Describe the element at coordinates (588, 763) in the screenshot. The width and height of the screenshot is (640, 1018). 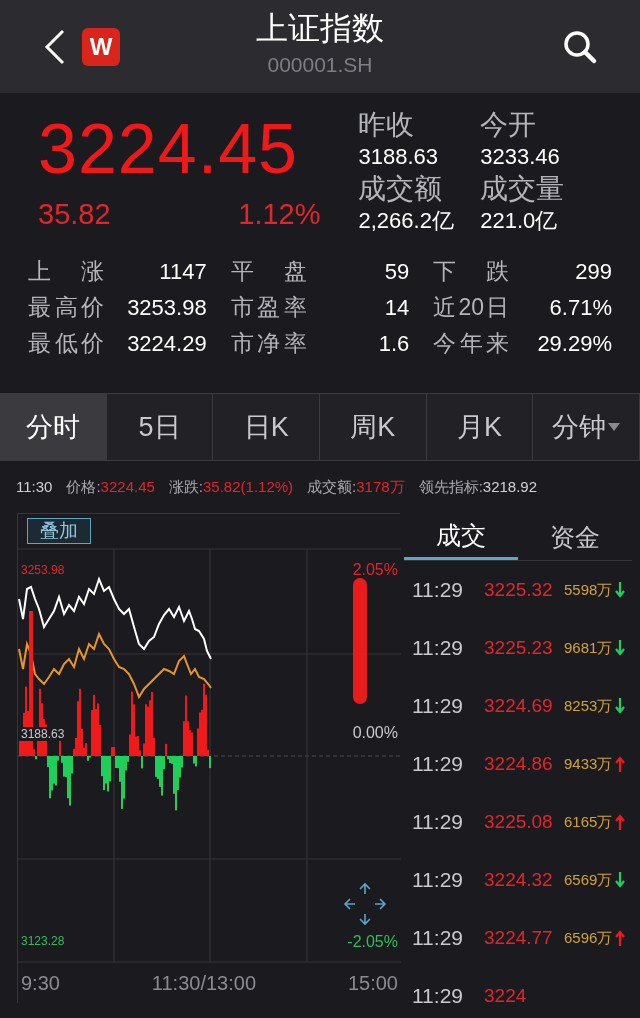
I see `trade-volume: 9433万` at that location.